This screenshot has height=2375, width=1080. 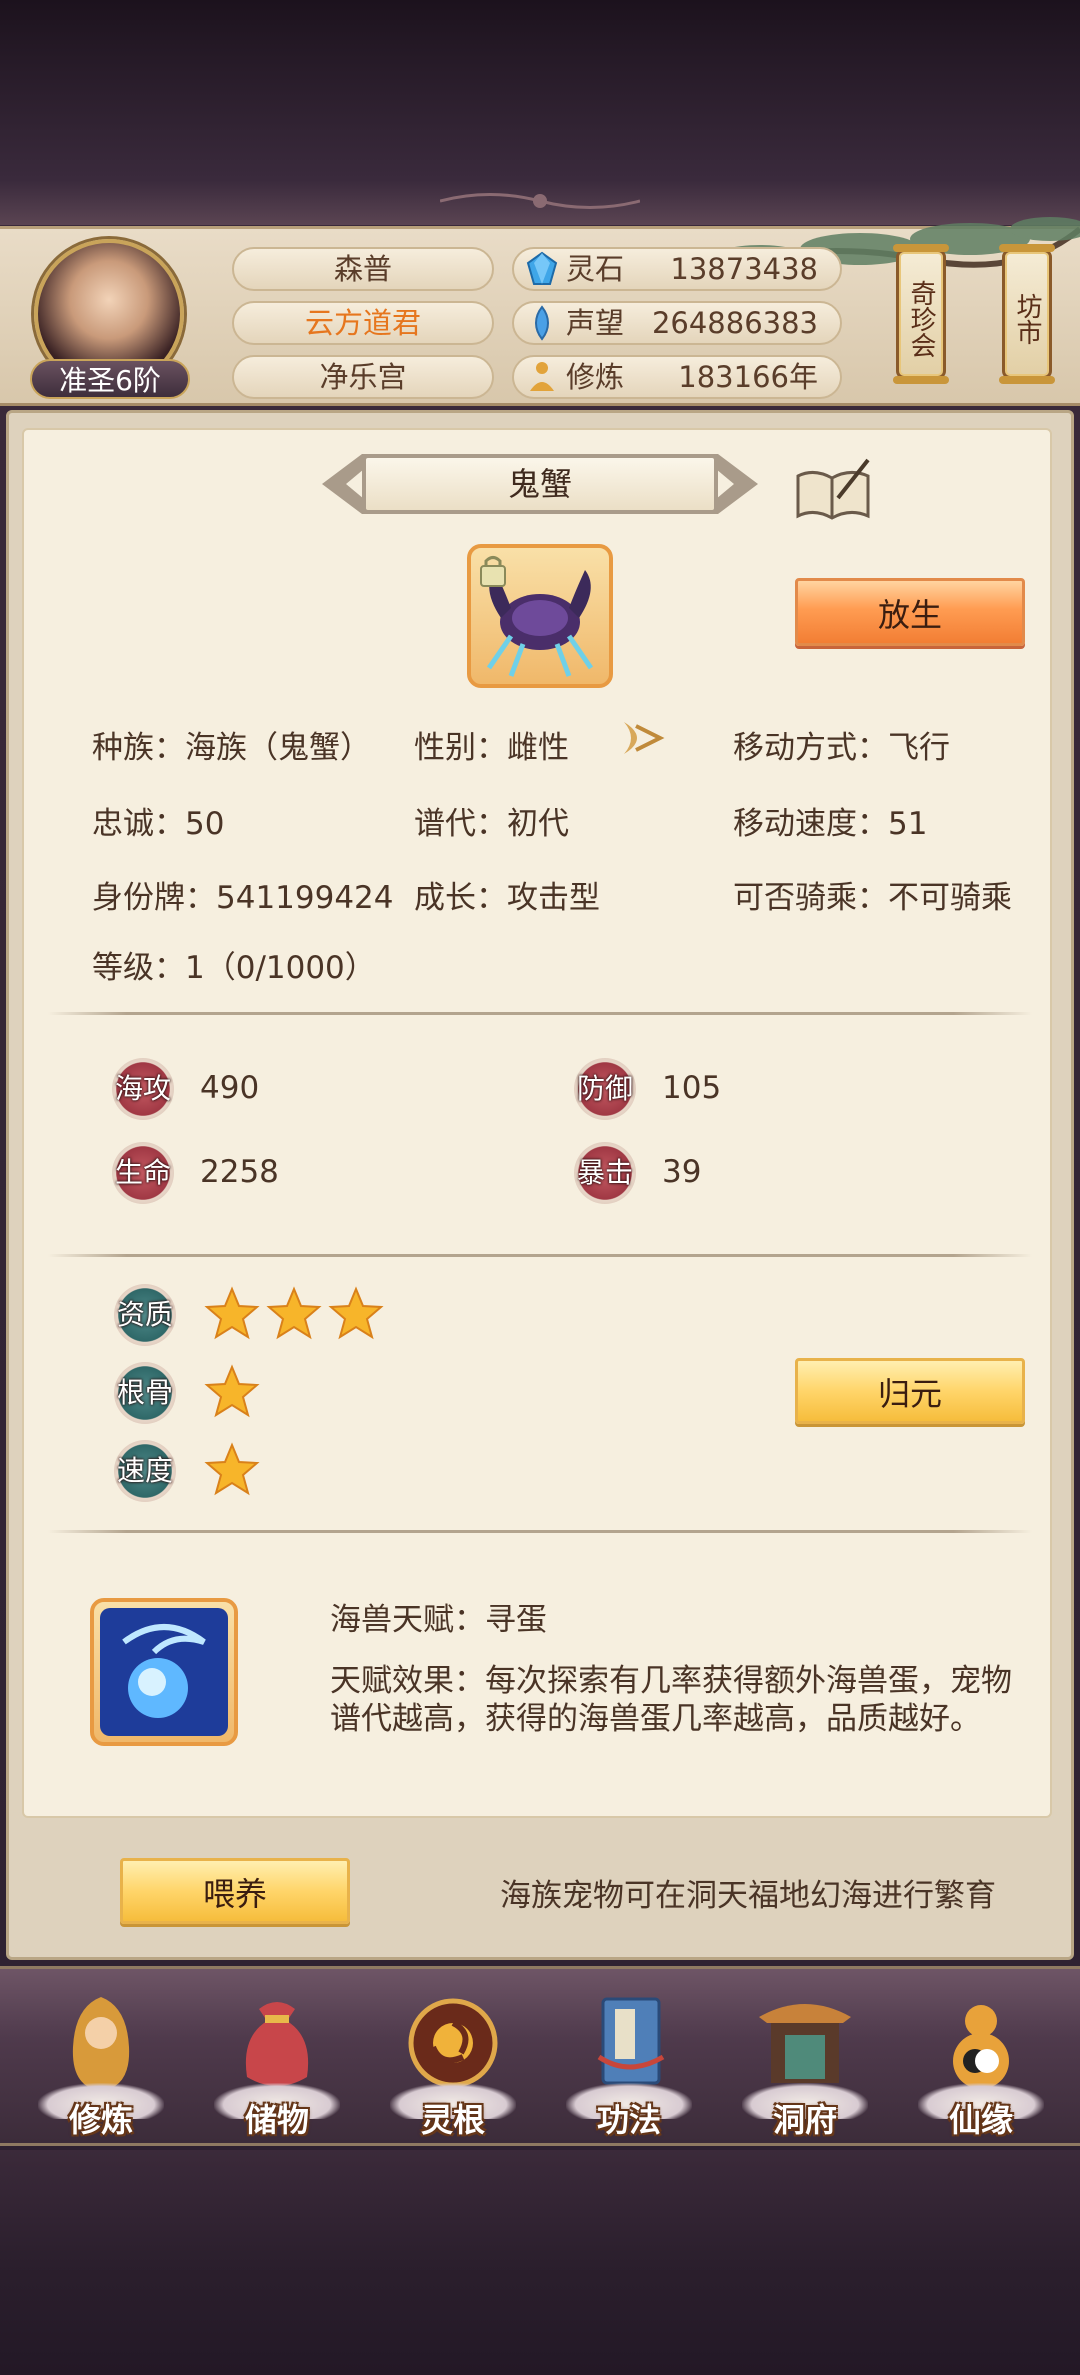 What do you see at coordinates (540, 2056) in the screenshot?
I see `bottom-nav: 修炼 储物 灵根 功法 洞府 仙缘` at bounding box center [540, 2056].